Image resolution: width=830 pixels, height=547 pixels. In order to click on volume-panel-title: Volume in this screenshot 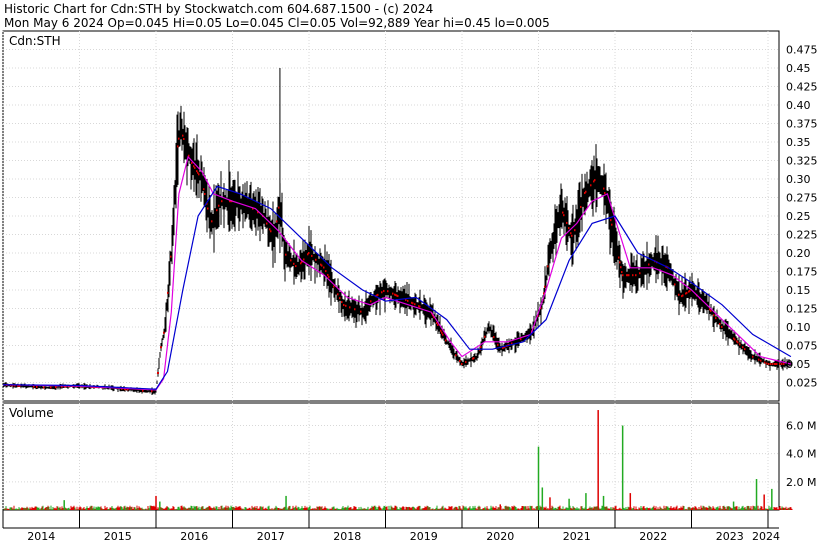, I will do `click(31, 413)`.